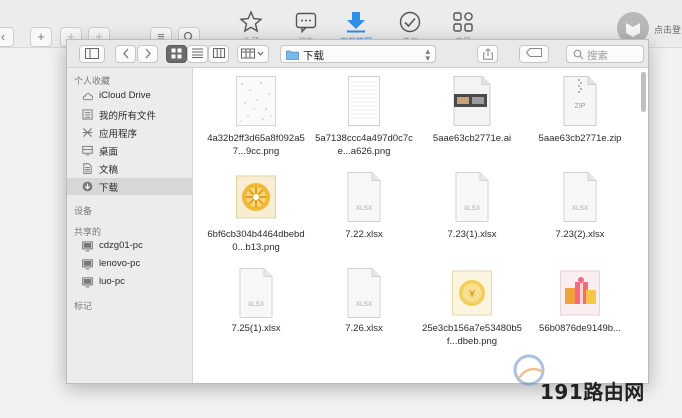  I want to click on sidebar-item-downloads: 下载, so click(130, 186).